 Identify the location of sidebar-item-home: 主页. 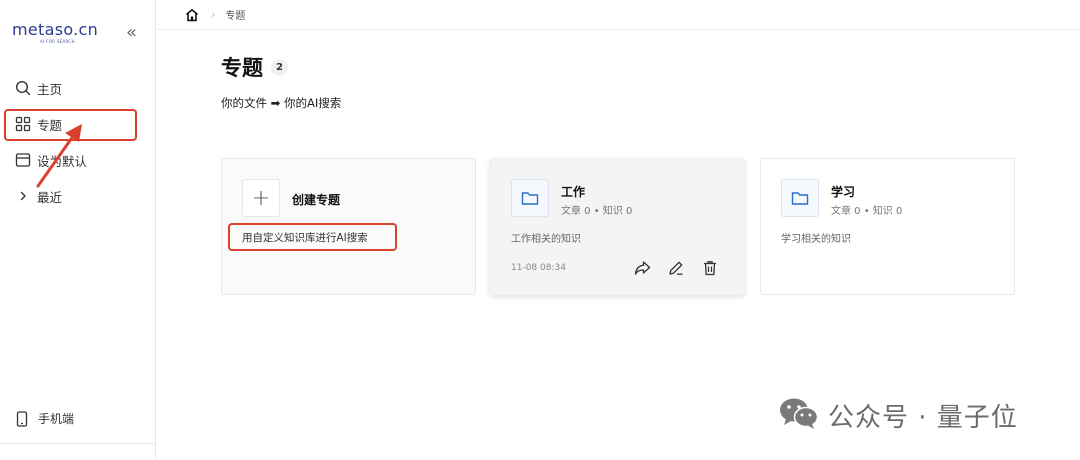
(78, 88).